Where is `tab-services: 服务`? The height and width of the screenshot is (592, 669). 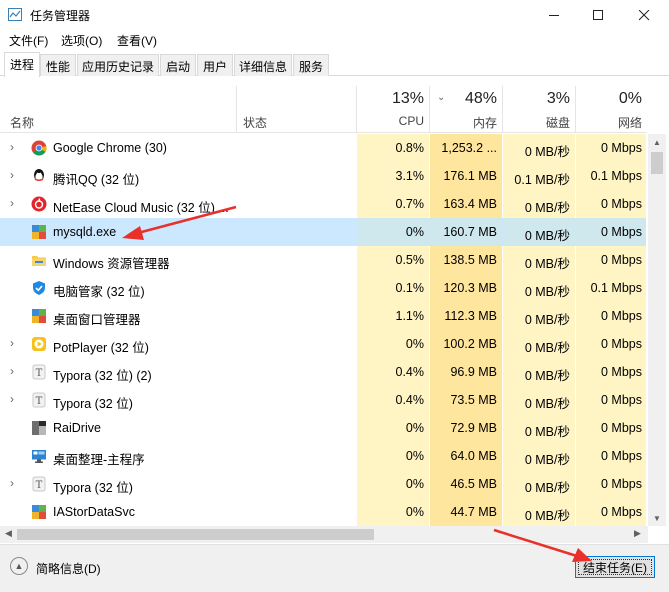 tab-services: 服务 is located at coordinates (311, 65).